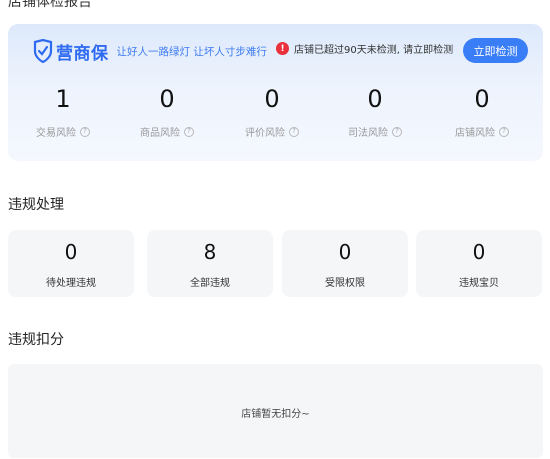 The image size is (550, 459). I want to click on risk-label: 交易风险 ?, so click(63, 131).